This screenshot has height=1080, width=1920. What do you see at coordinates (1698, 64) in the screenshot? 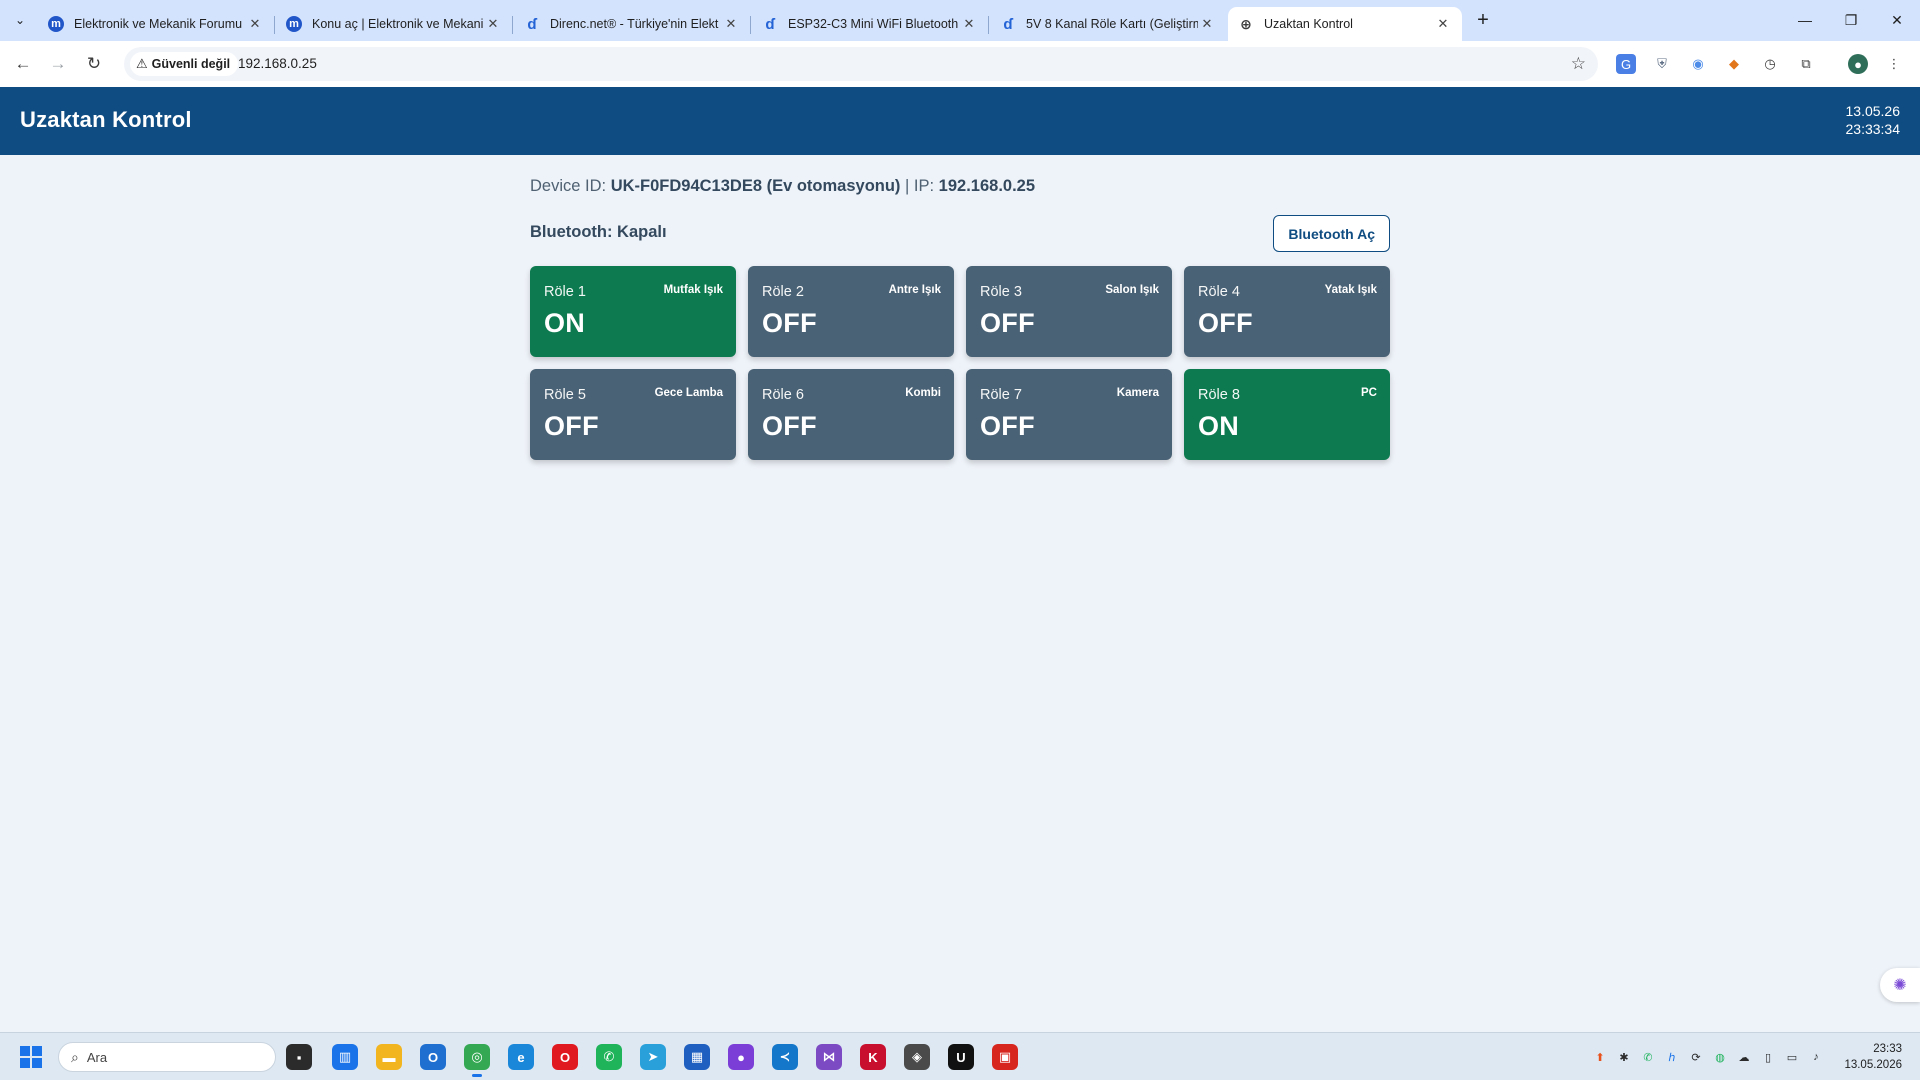
I see `lens-extension-icon: ◉` at bounding box center [1698, 64].